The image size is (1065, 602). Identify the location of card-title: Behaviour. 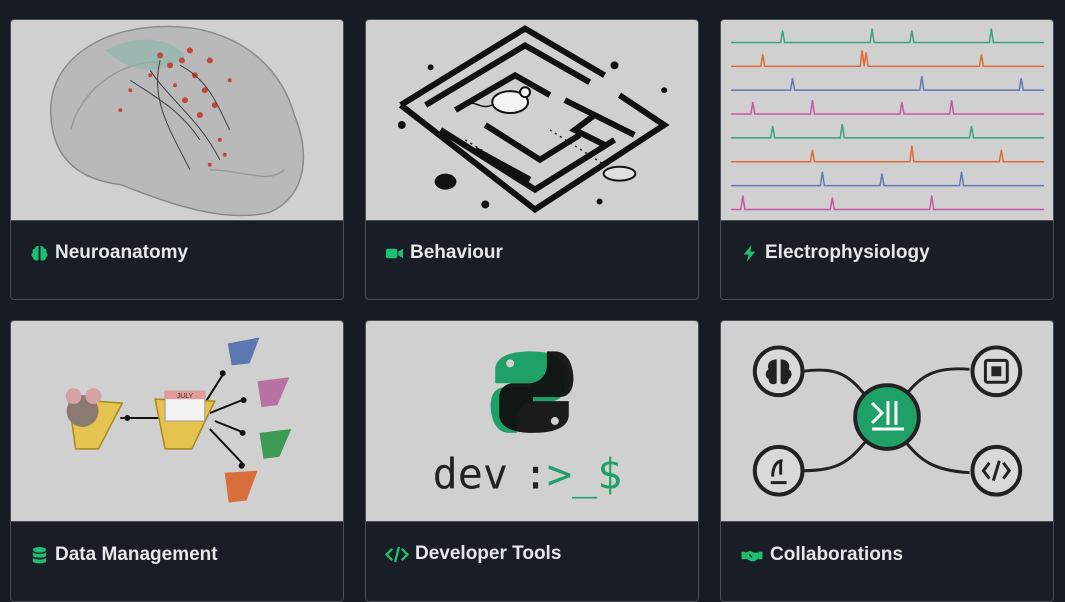
(456, 252).